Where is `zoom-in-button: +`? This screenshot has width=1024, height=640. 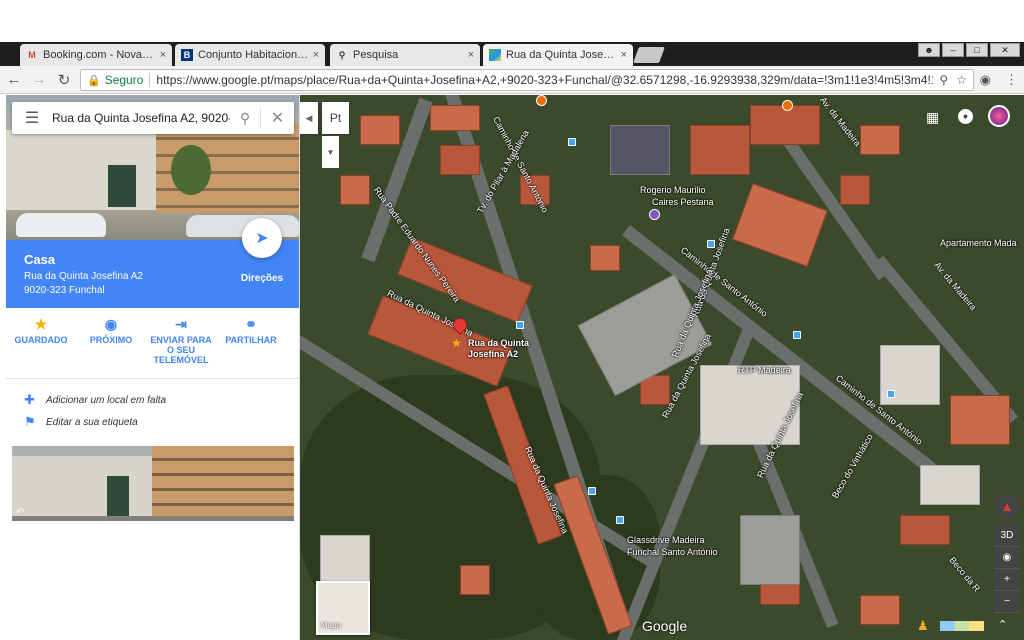
zoom-in-button: + is located at coordinates (1007, 580).